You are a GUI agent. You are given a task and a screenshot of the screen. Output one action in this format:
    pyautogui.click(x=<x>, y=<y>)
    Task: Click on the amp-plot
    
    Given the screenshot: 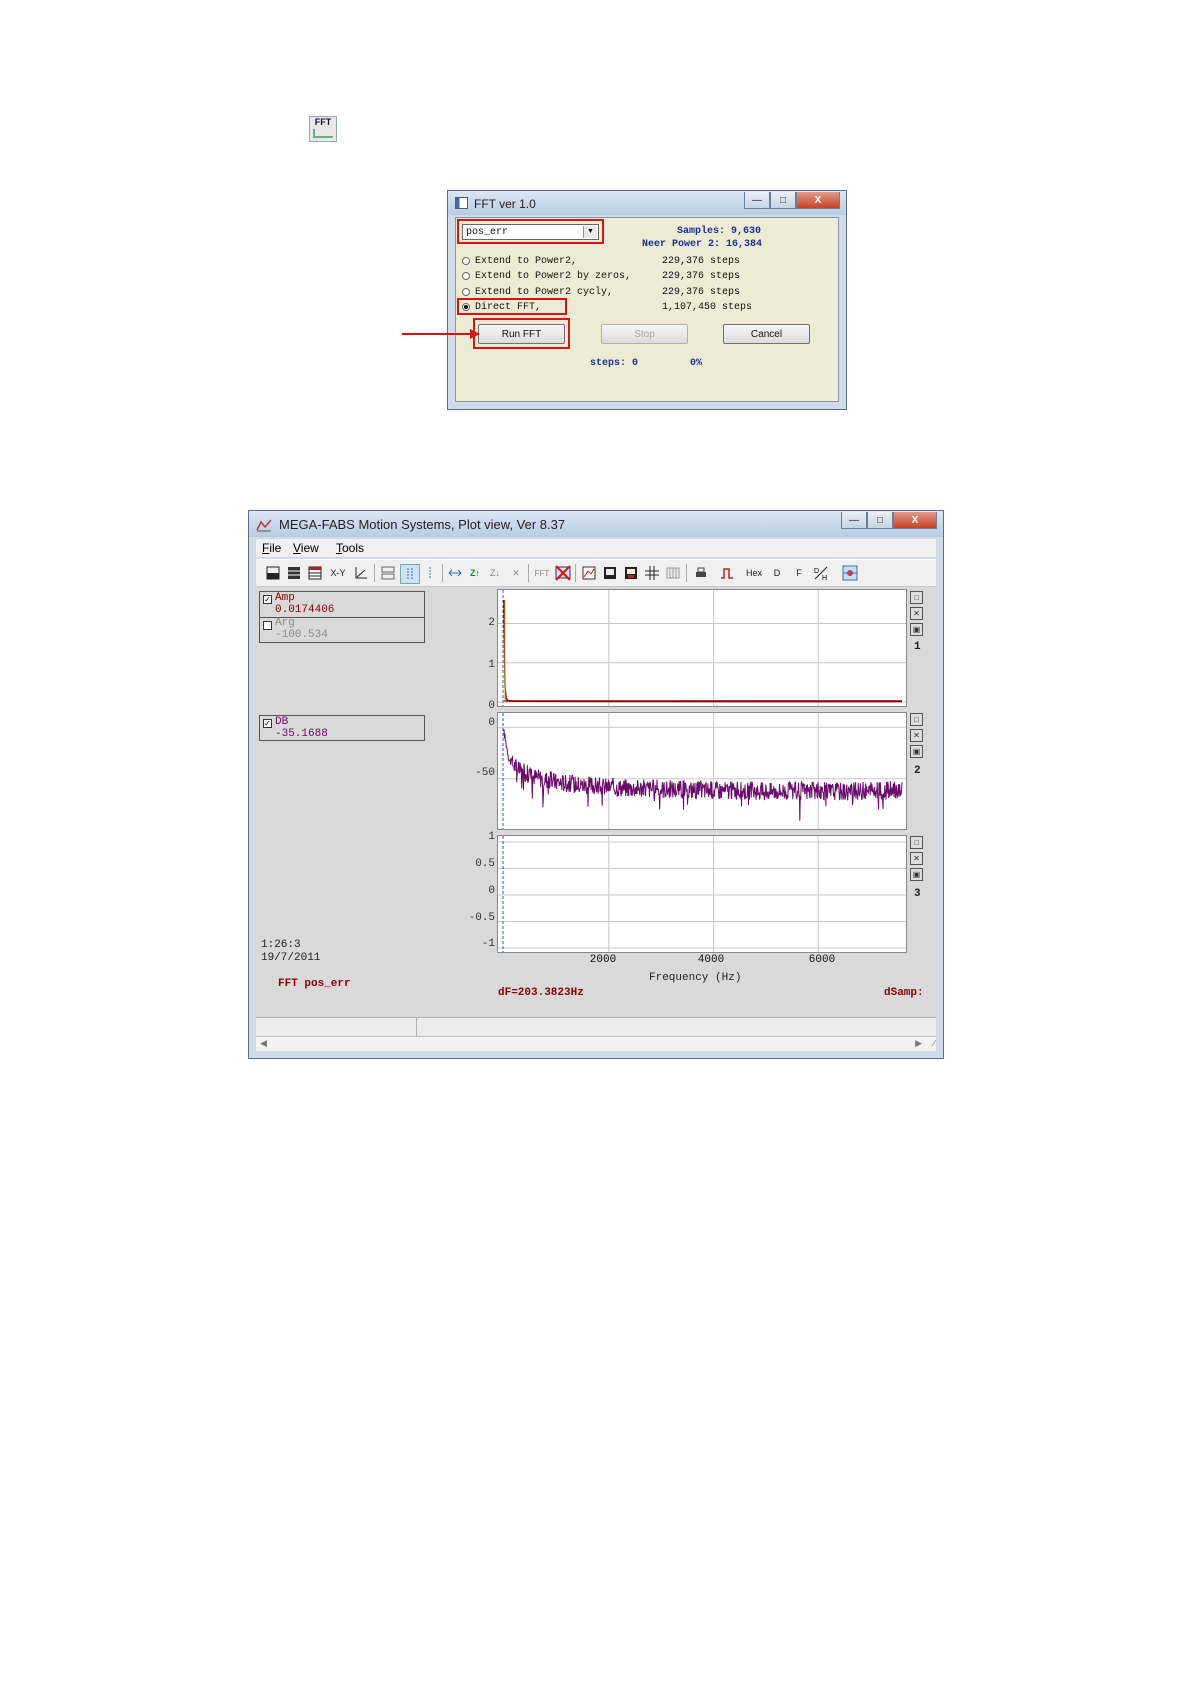 What is the action you would take?
    pyautogui.click(x=702, y=648)
    